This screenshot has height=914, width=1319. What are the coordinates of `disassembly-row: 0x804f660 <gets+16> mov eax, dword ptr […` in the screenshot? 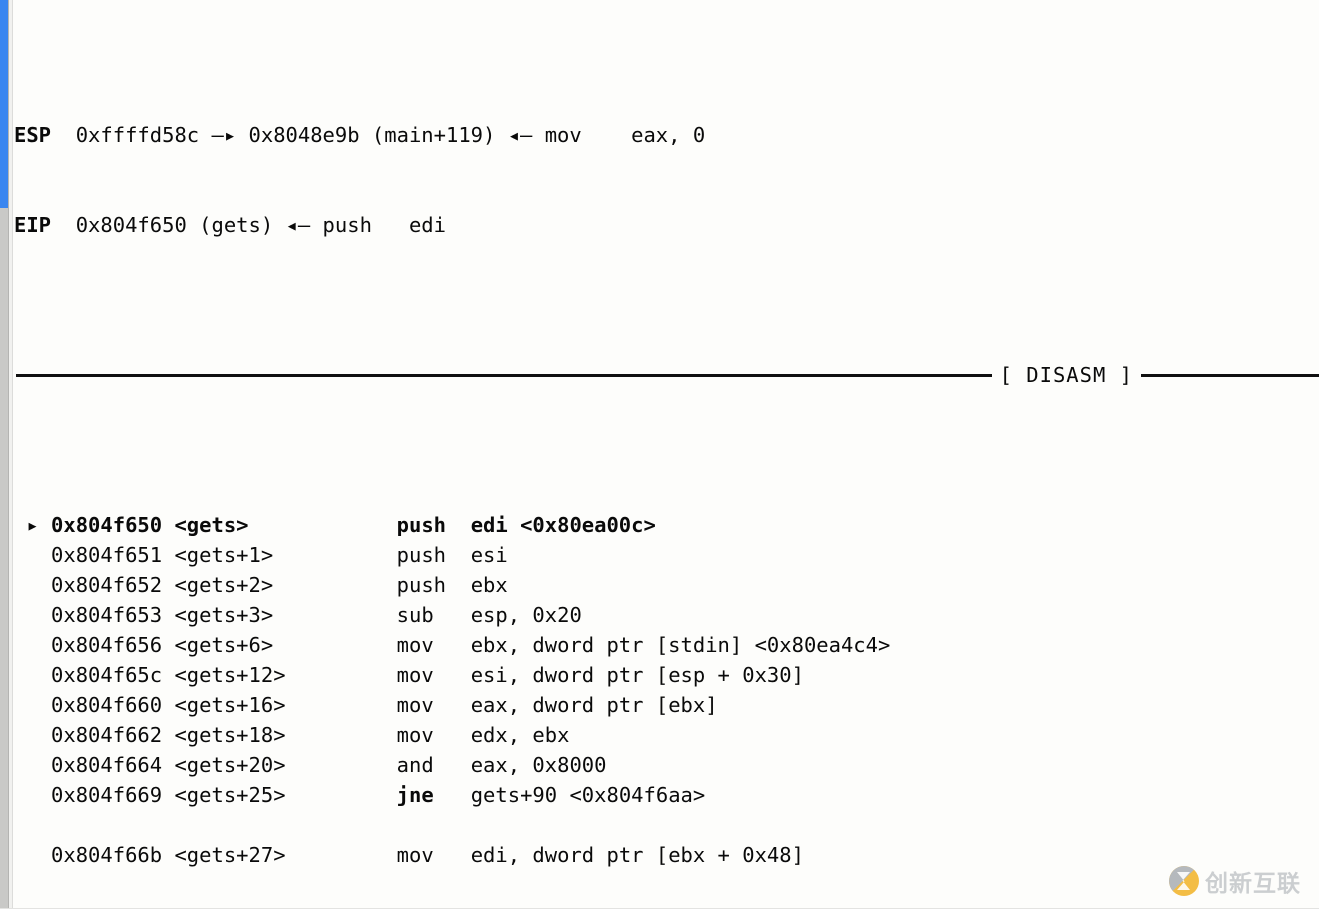 It's located at (666, 705).